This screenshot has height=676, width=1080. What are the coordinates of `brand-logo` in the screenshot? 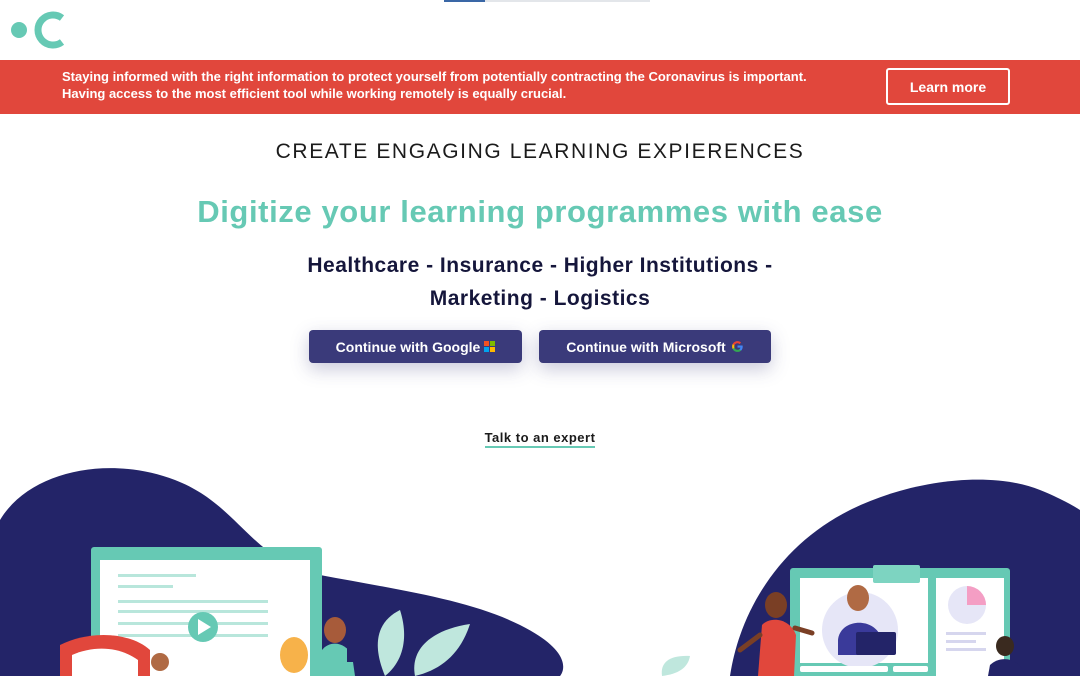 It's located at (45, 30).